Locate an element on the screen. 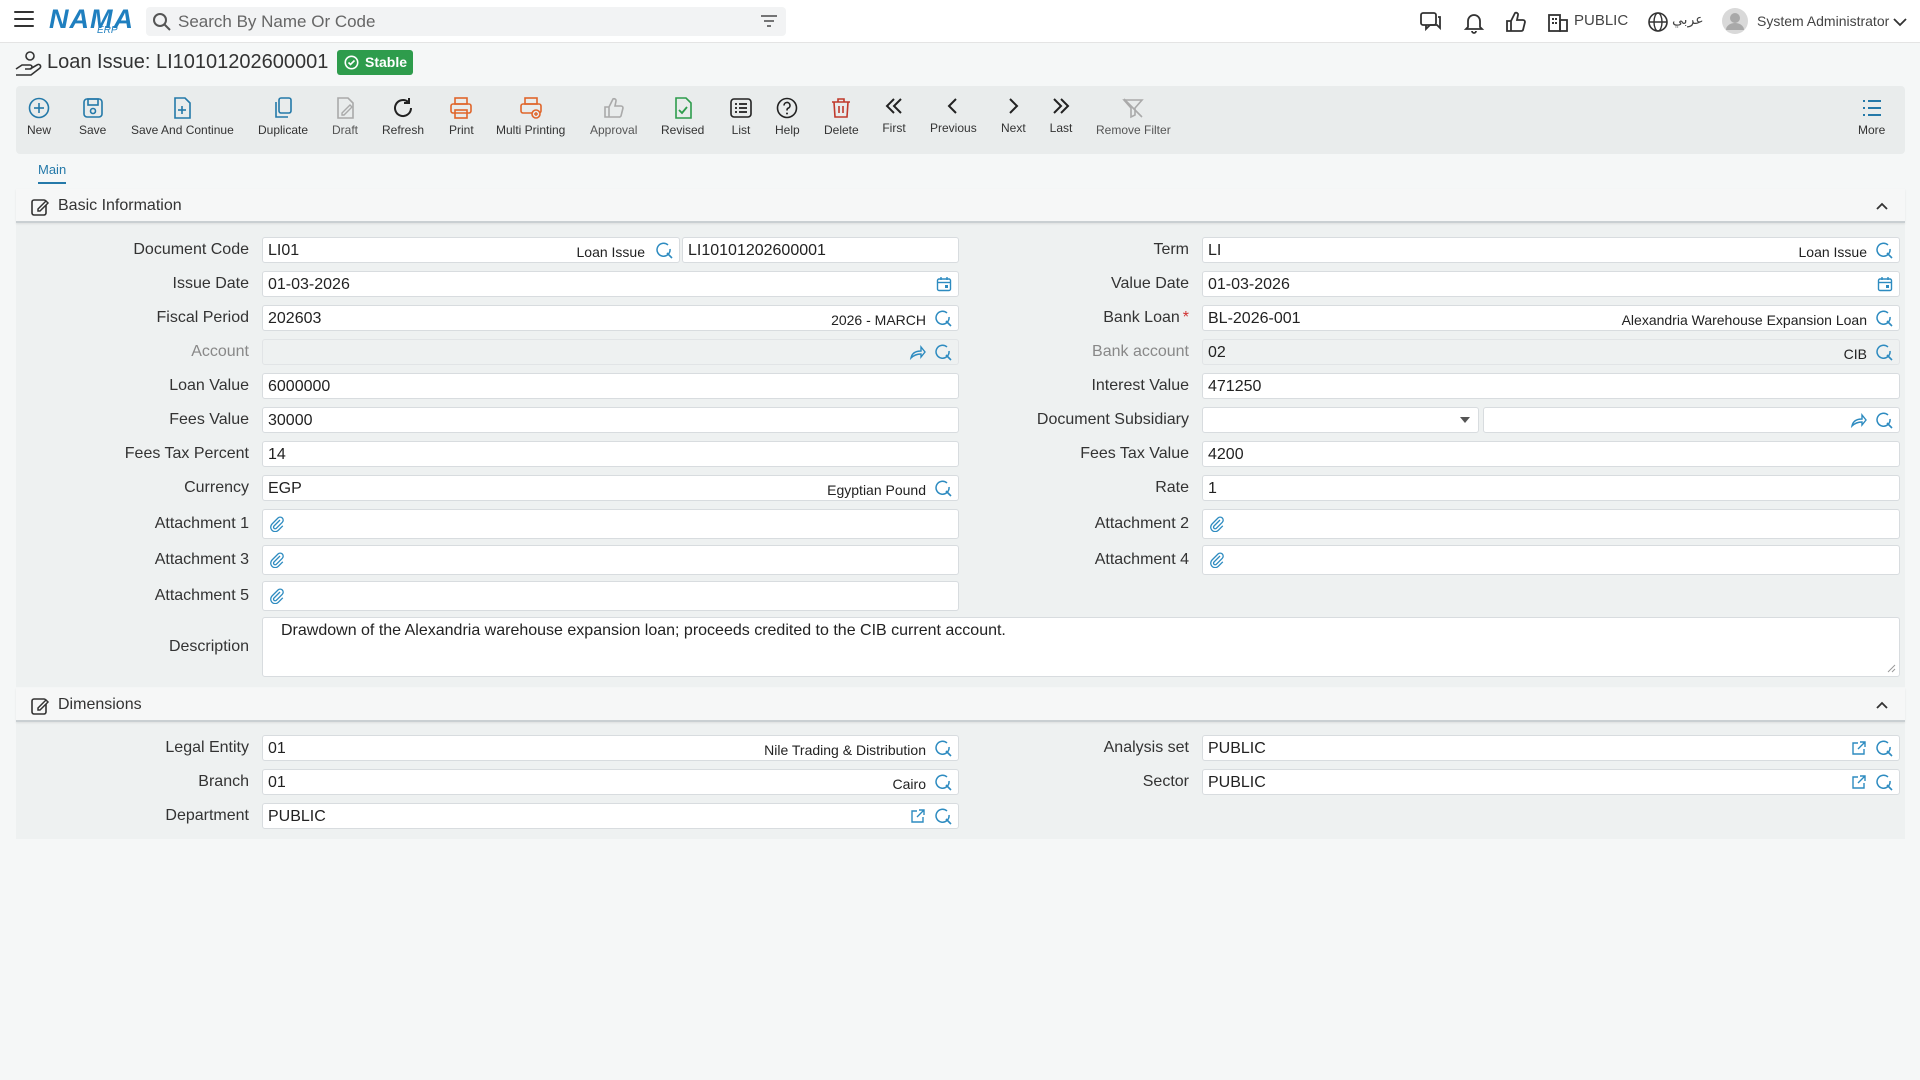 This screenshot has width=1920, height=1080. list-label: List is located at coordinates (741, 130).